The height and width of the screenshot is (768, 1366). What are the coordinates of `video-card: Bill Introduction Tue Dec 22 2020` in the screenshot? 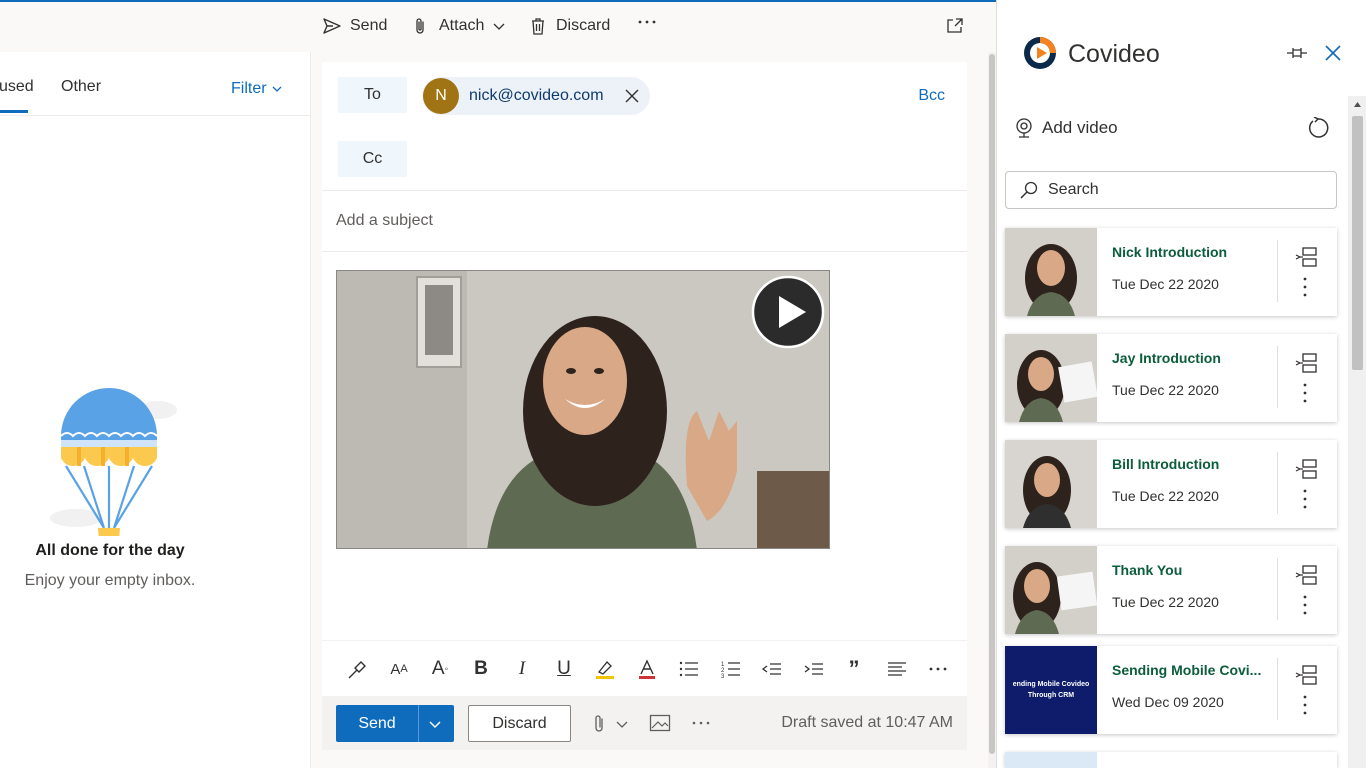 It's located at (1171, 484).